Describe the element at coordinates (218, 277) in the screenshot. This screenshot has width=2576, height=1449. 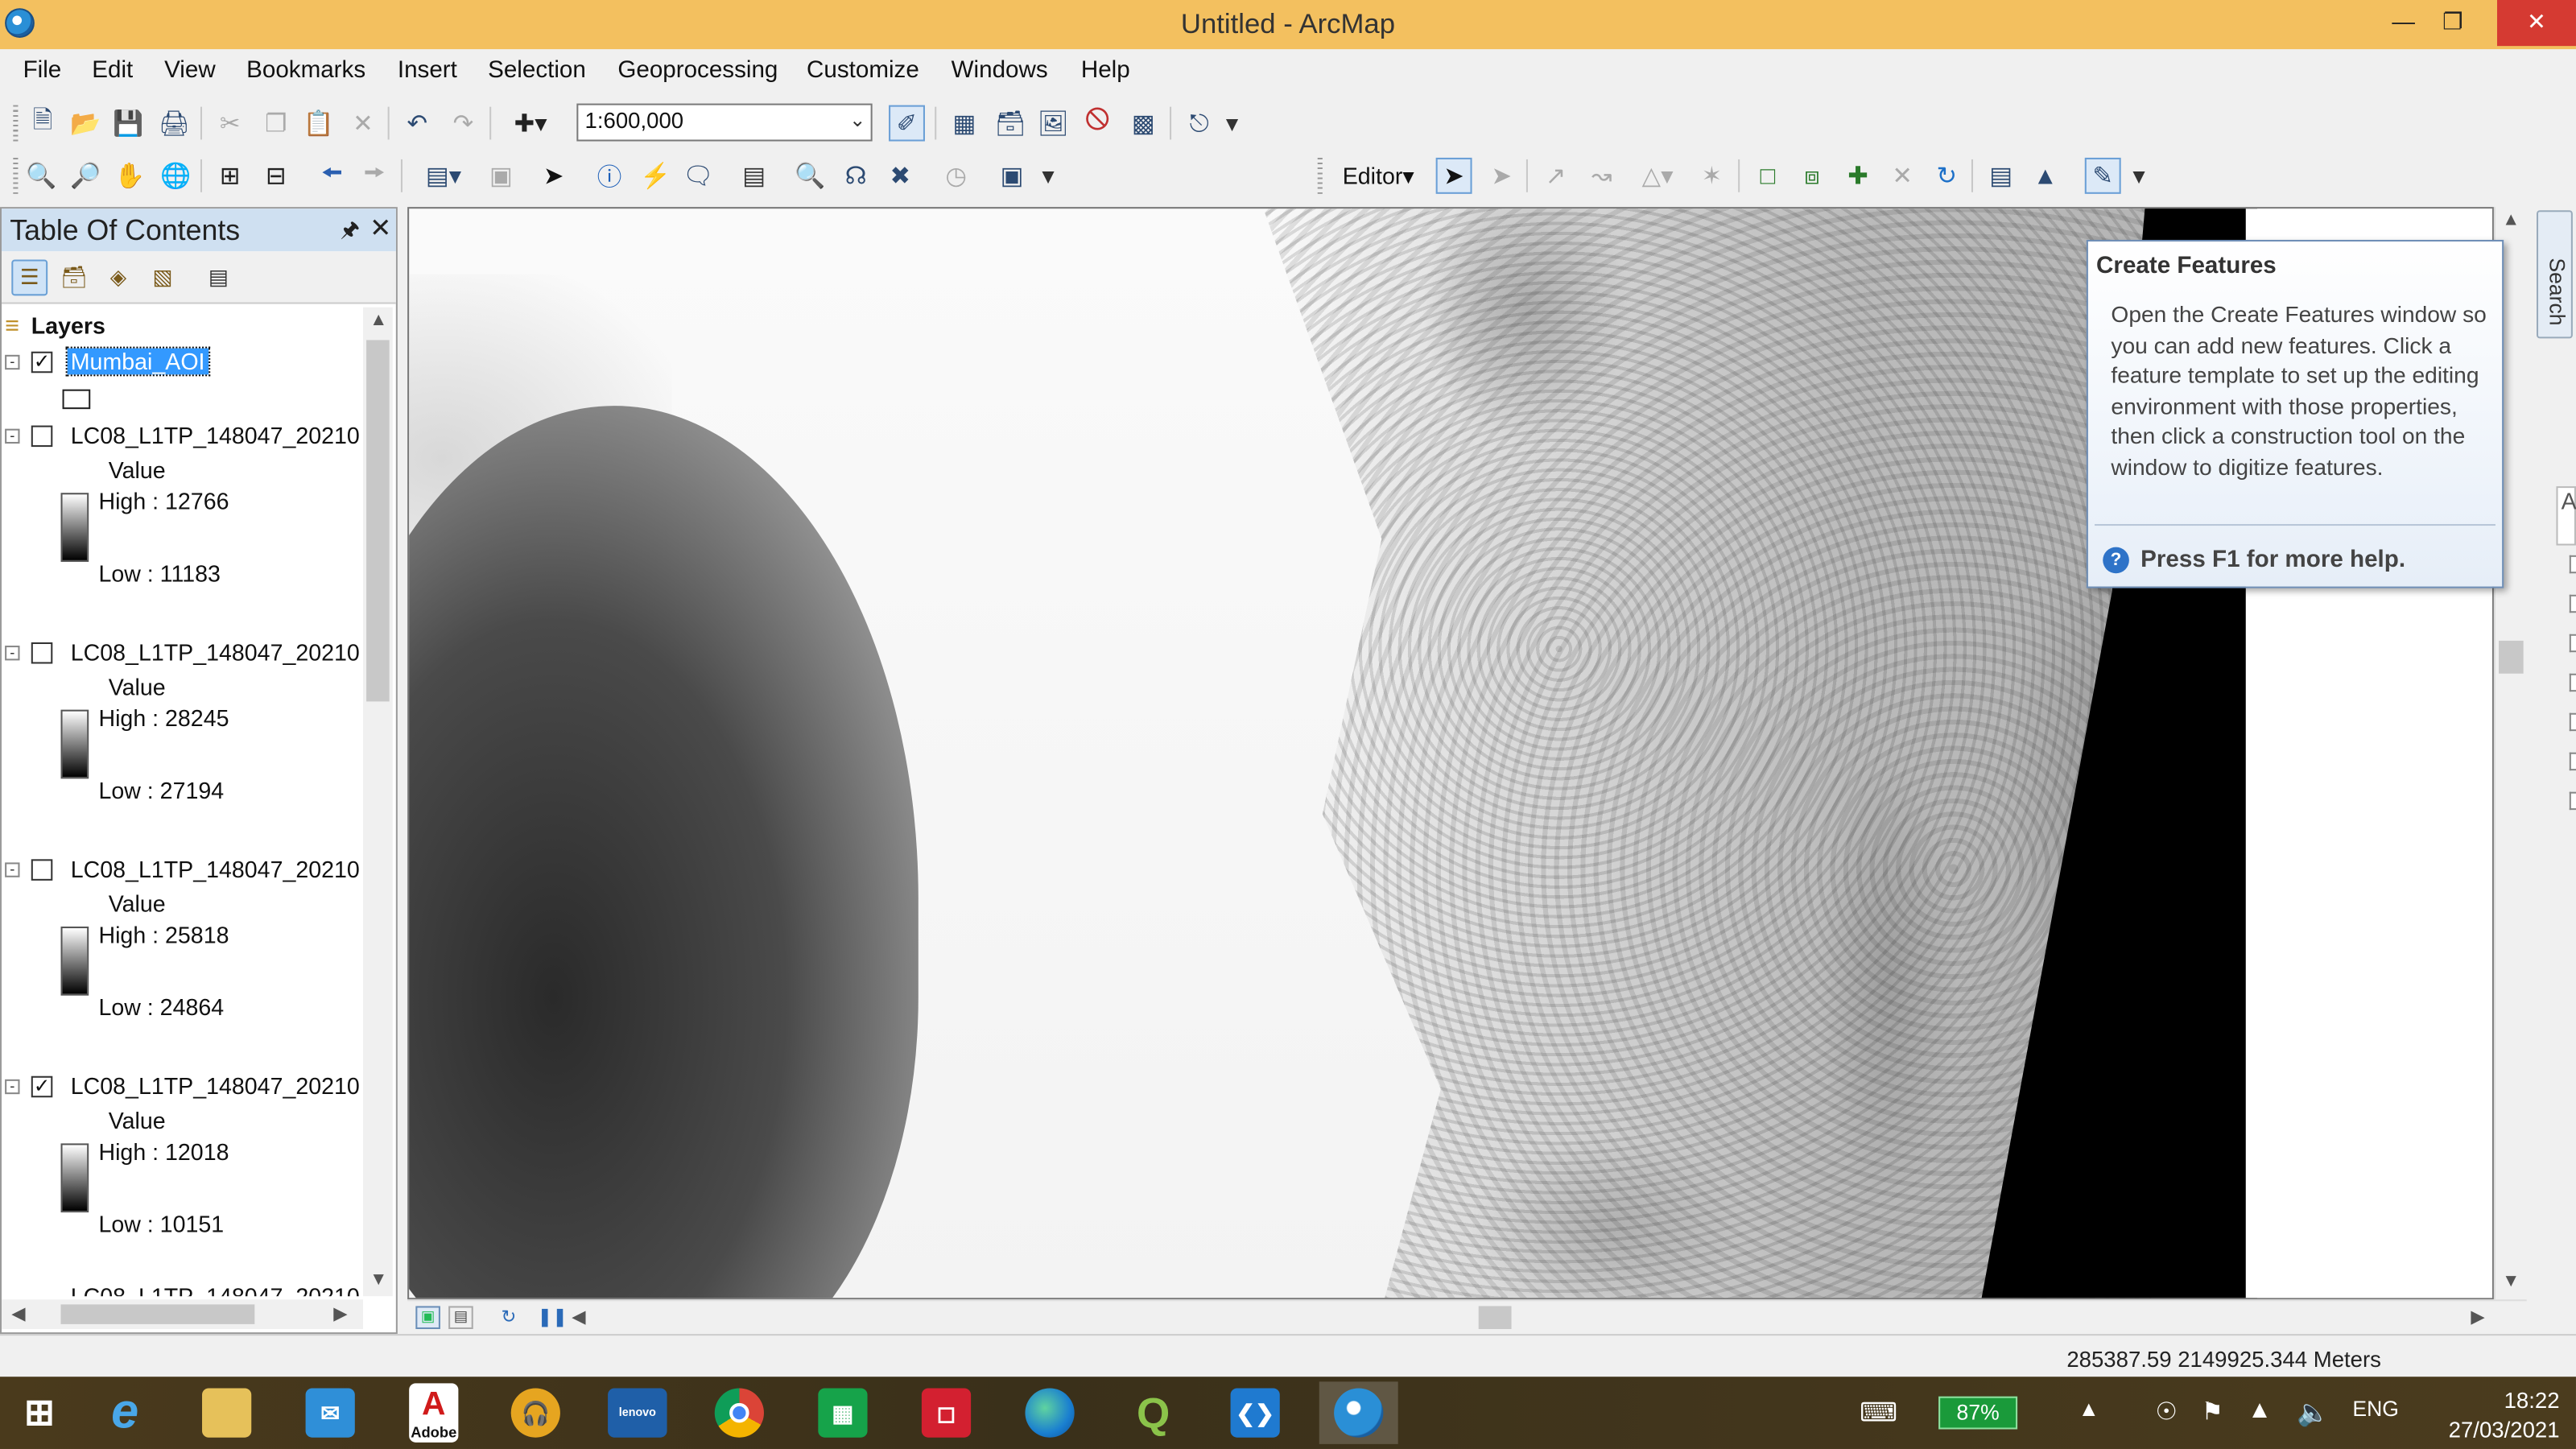
I see `toc-options-icon: ▤` at that location.